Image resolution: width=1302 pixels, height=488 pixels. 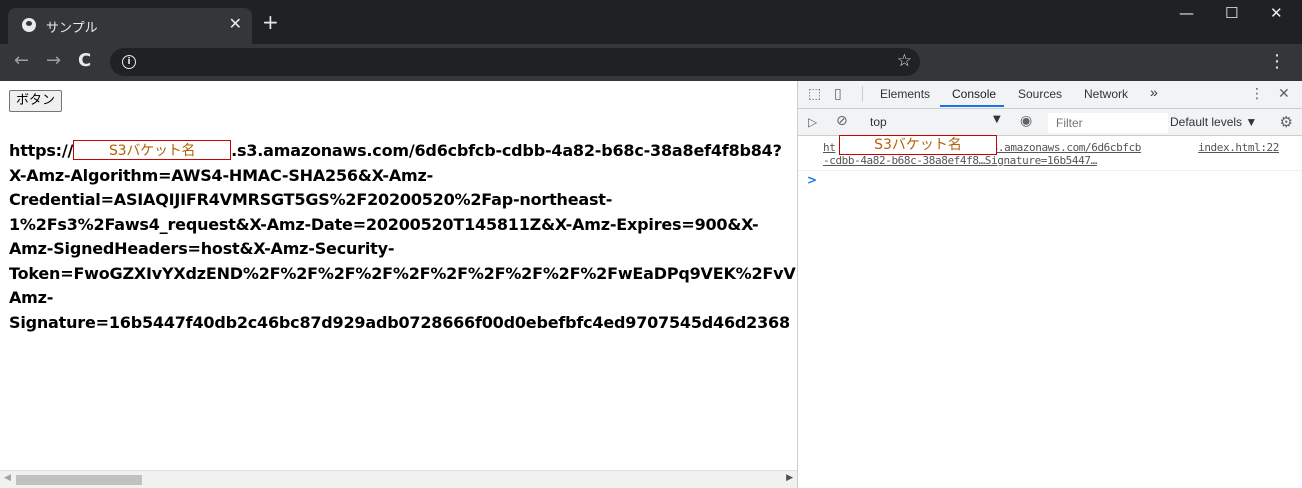 What do you see at coordinates (812, 122) in the screenshot?
I see `sidebar-toggle-icon: ▷` at bounding box center [812, 122].